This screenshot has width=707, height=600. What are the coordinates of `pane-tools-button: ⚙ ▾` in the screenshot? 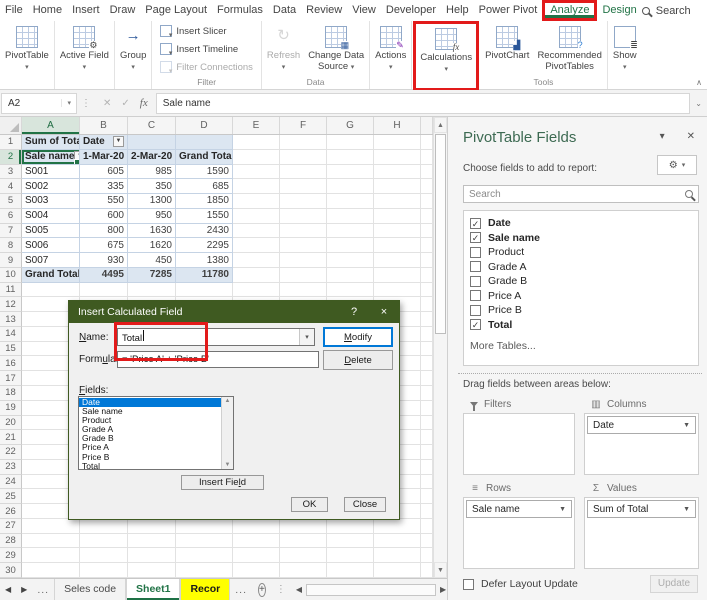 It's located at (677, 165).